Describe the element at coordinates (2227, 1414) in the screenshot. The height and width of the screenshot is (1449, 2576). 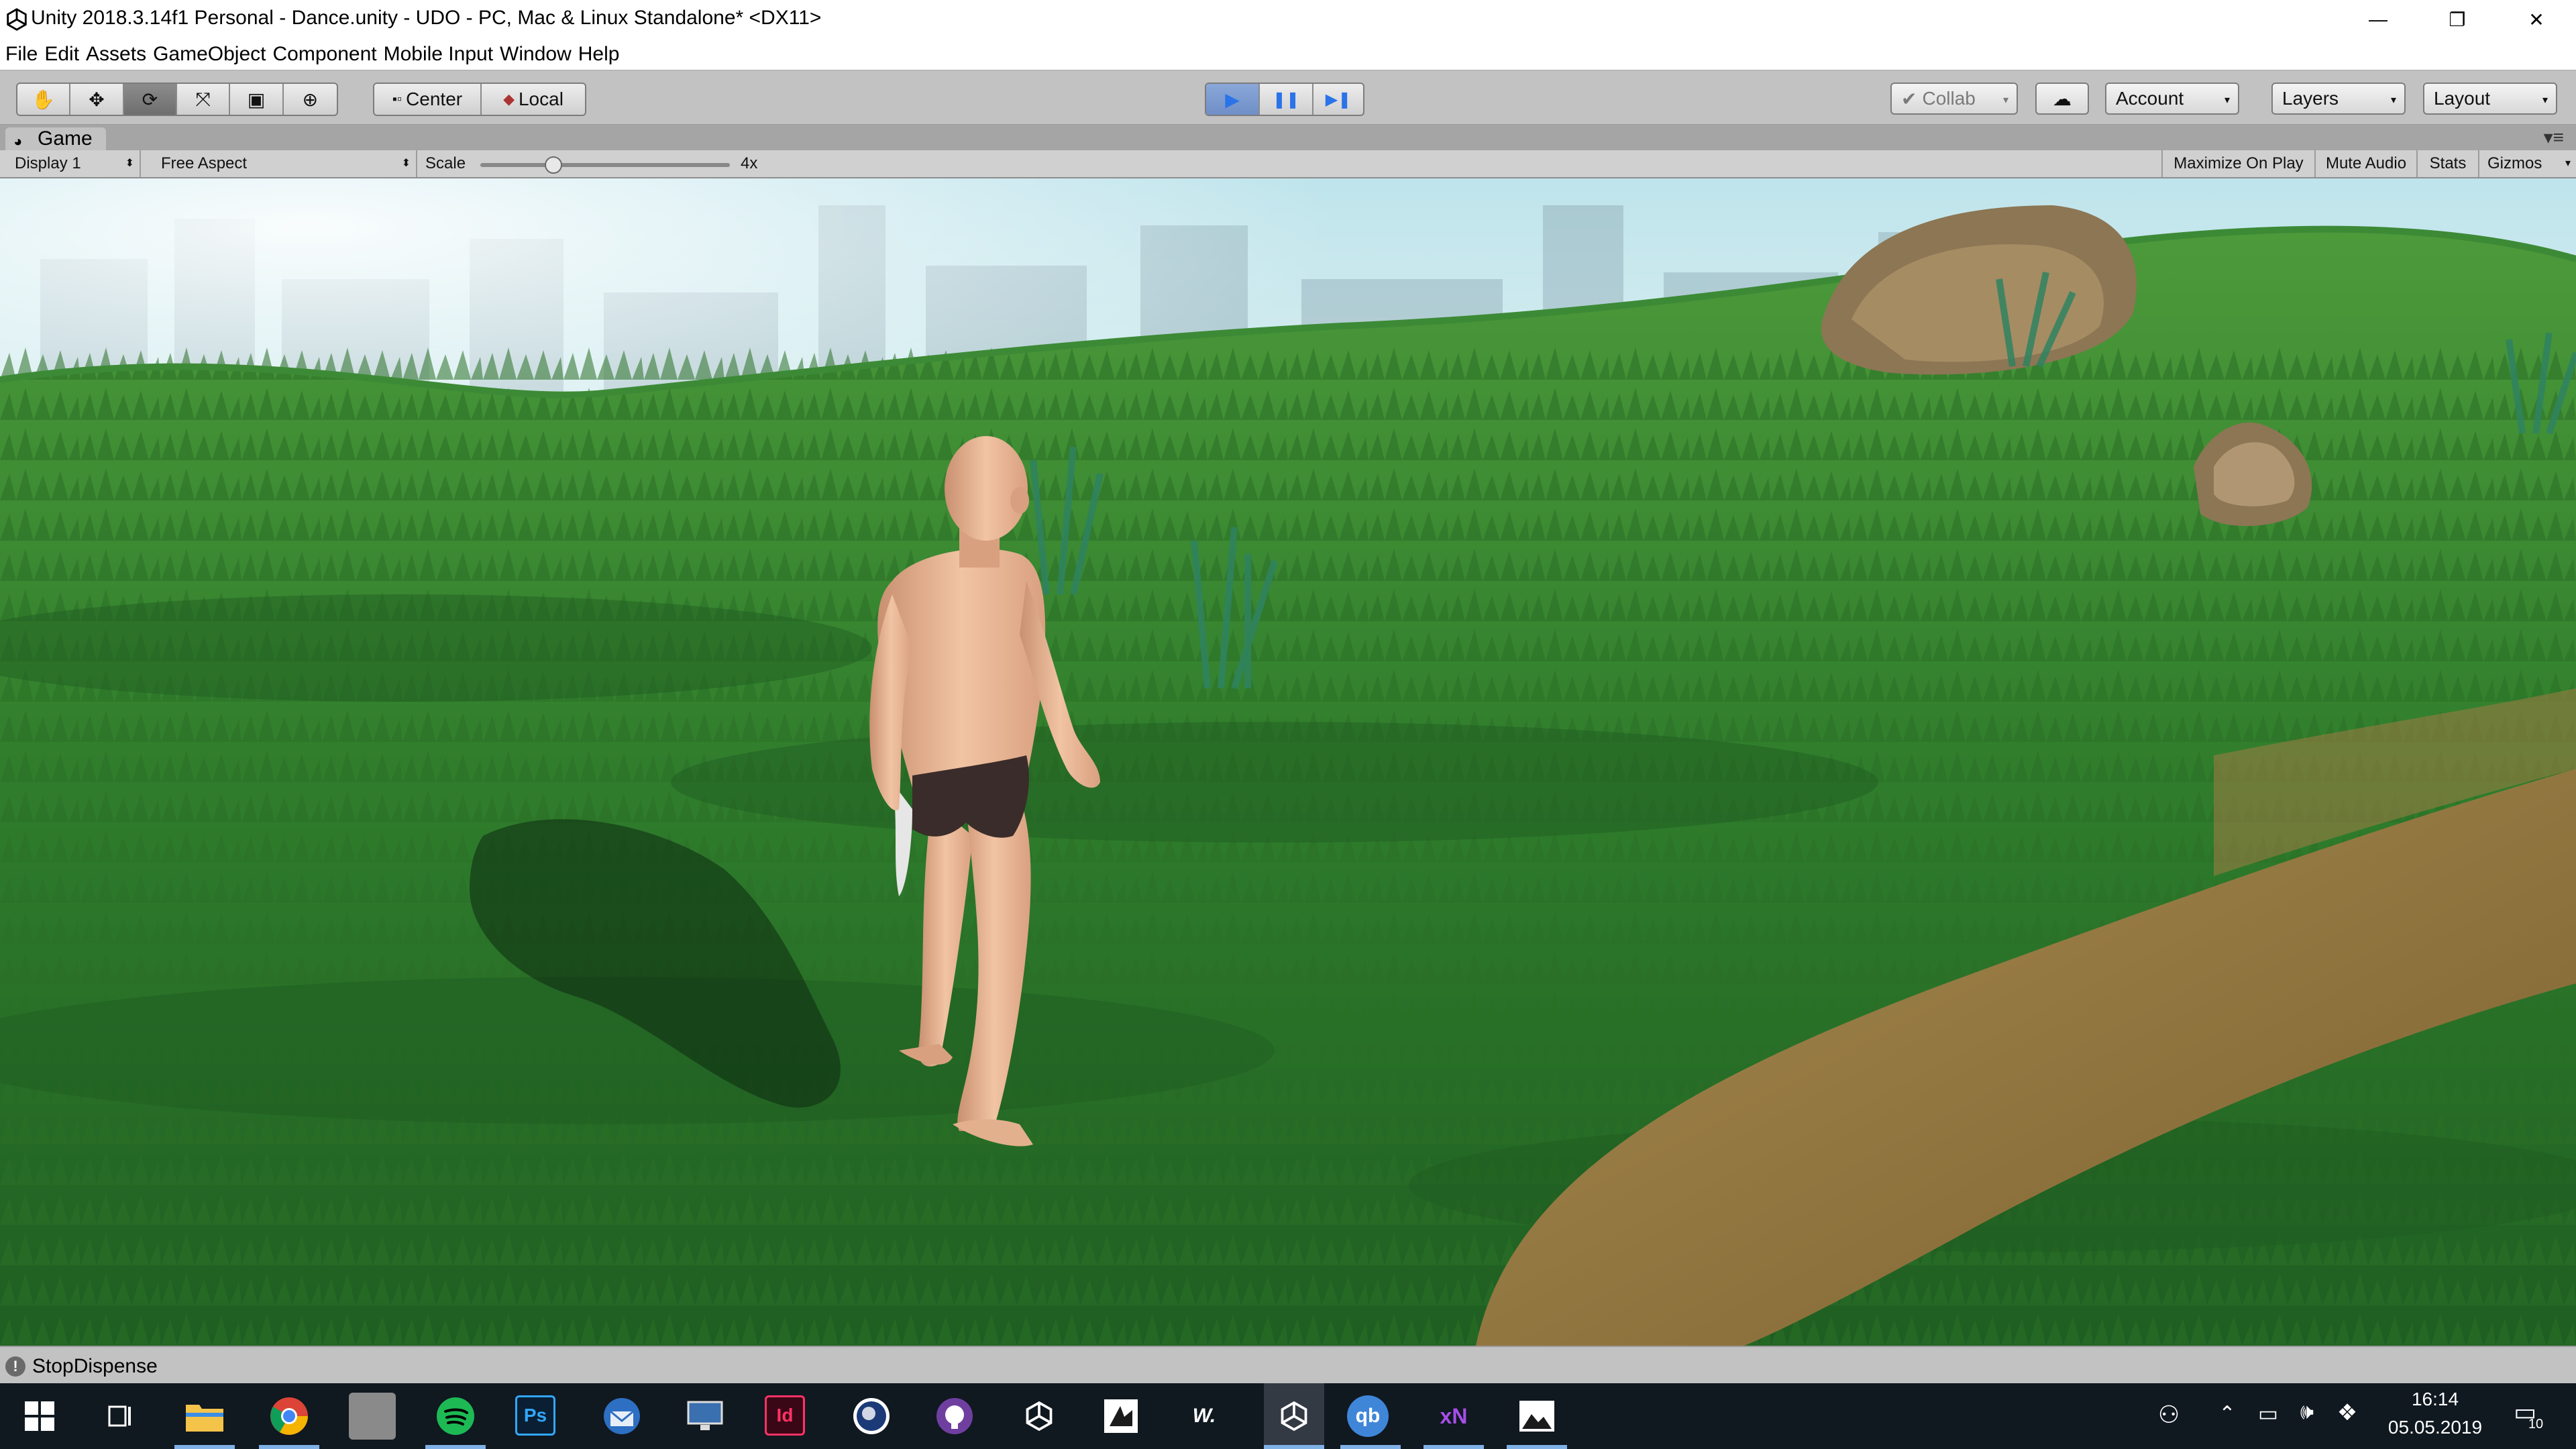
I see `chevron-up-icon: ⌃` at that location.